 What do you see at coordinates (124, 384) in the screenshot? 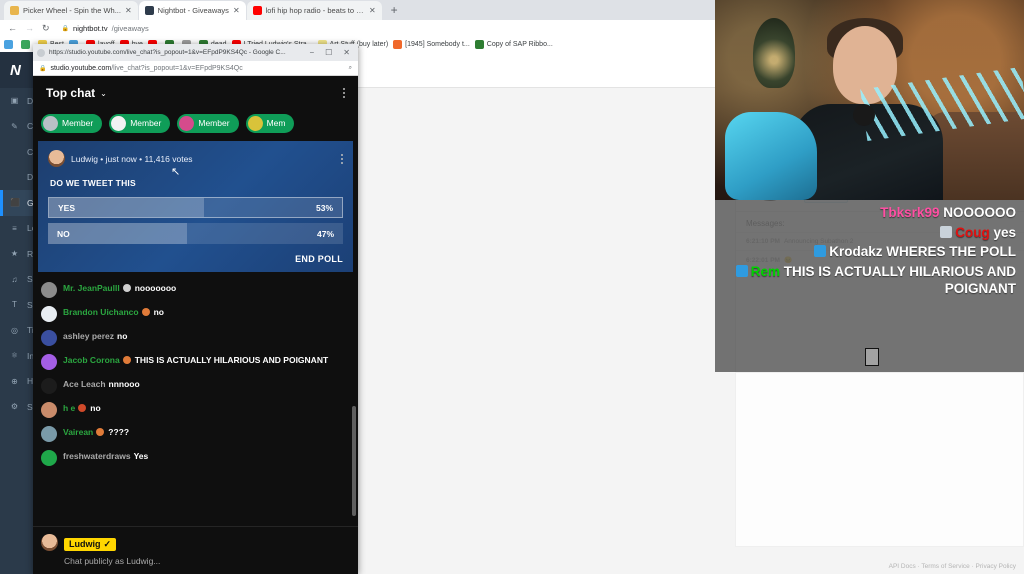
I see `chat-message-text: nnnooo` at bounding box center [124, 384].